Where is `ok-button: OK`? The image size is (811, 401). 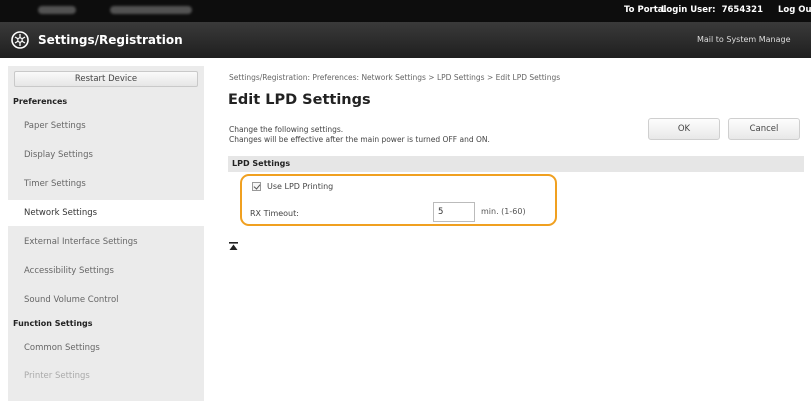 ok-button: OK is located at coordinates (684, 129).